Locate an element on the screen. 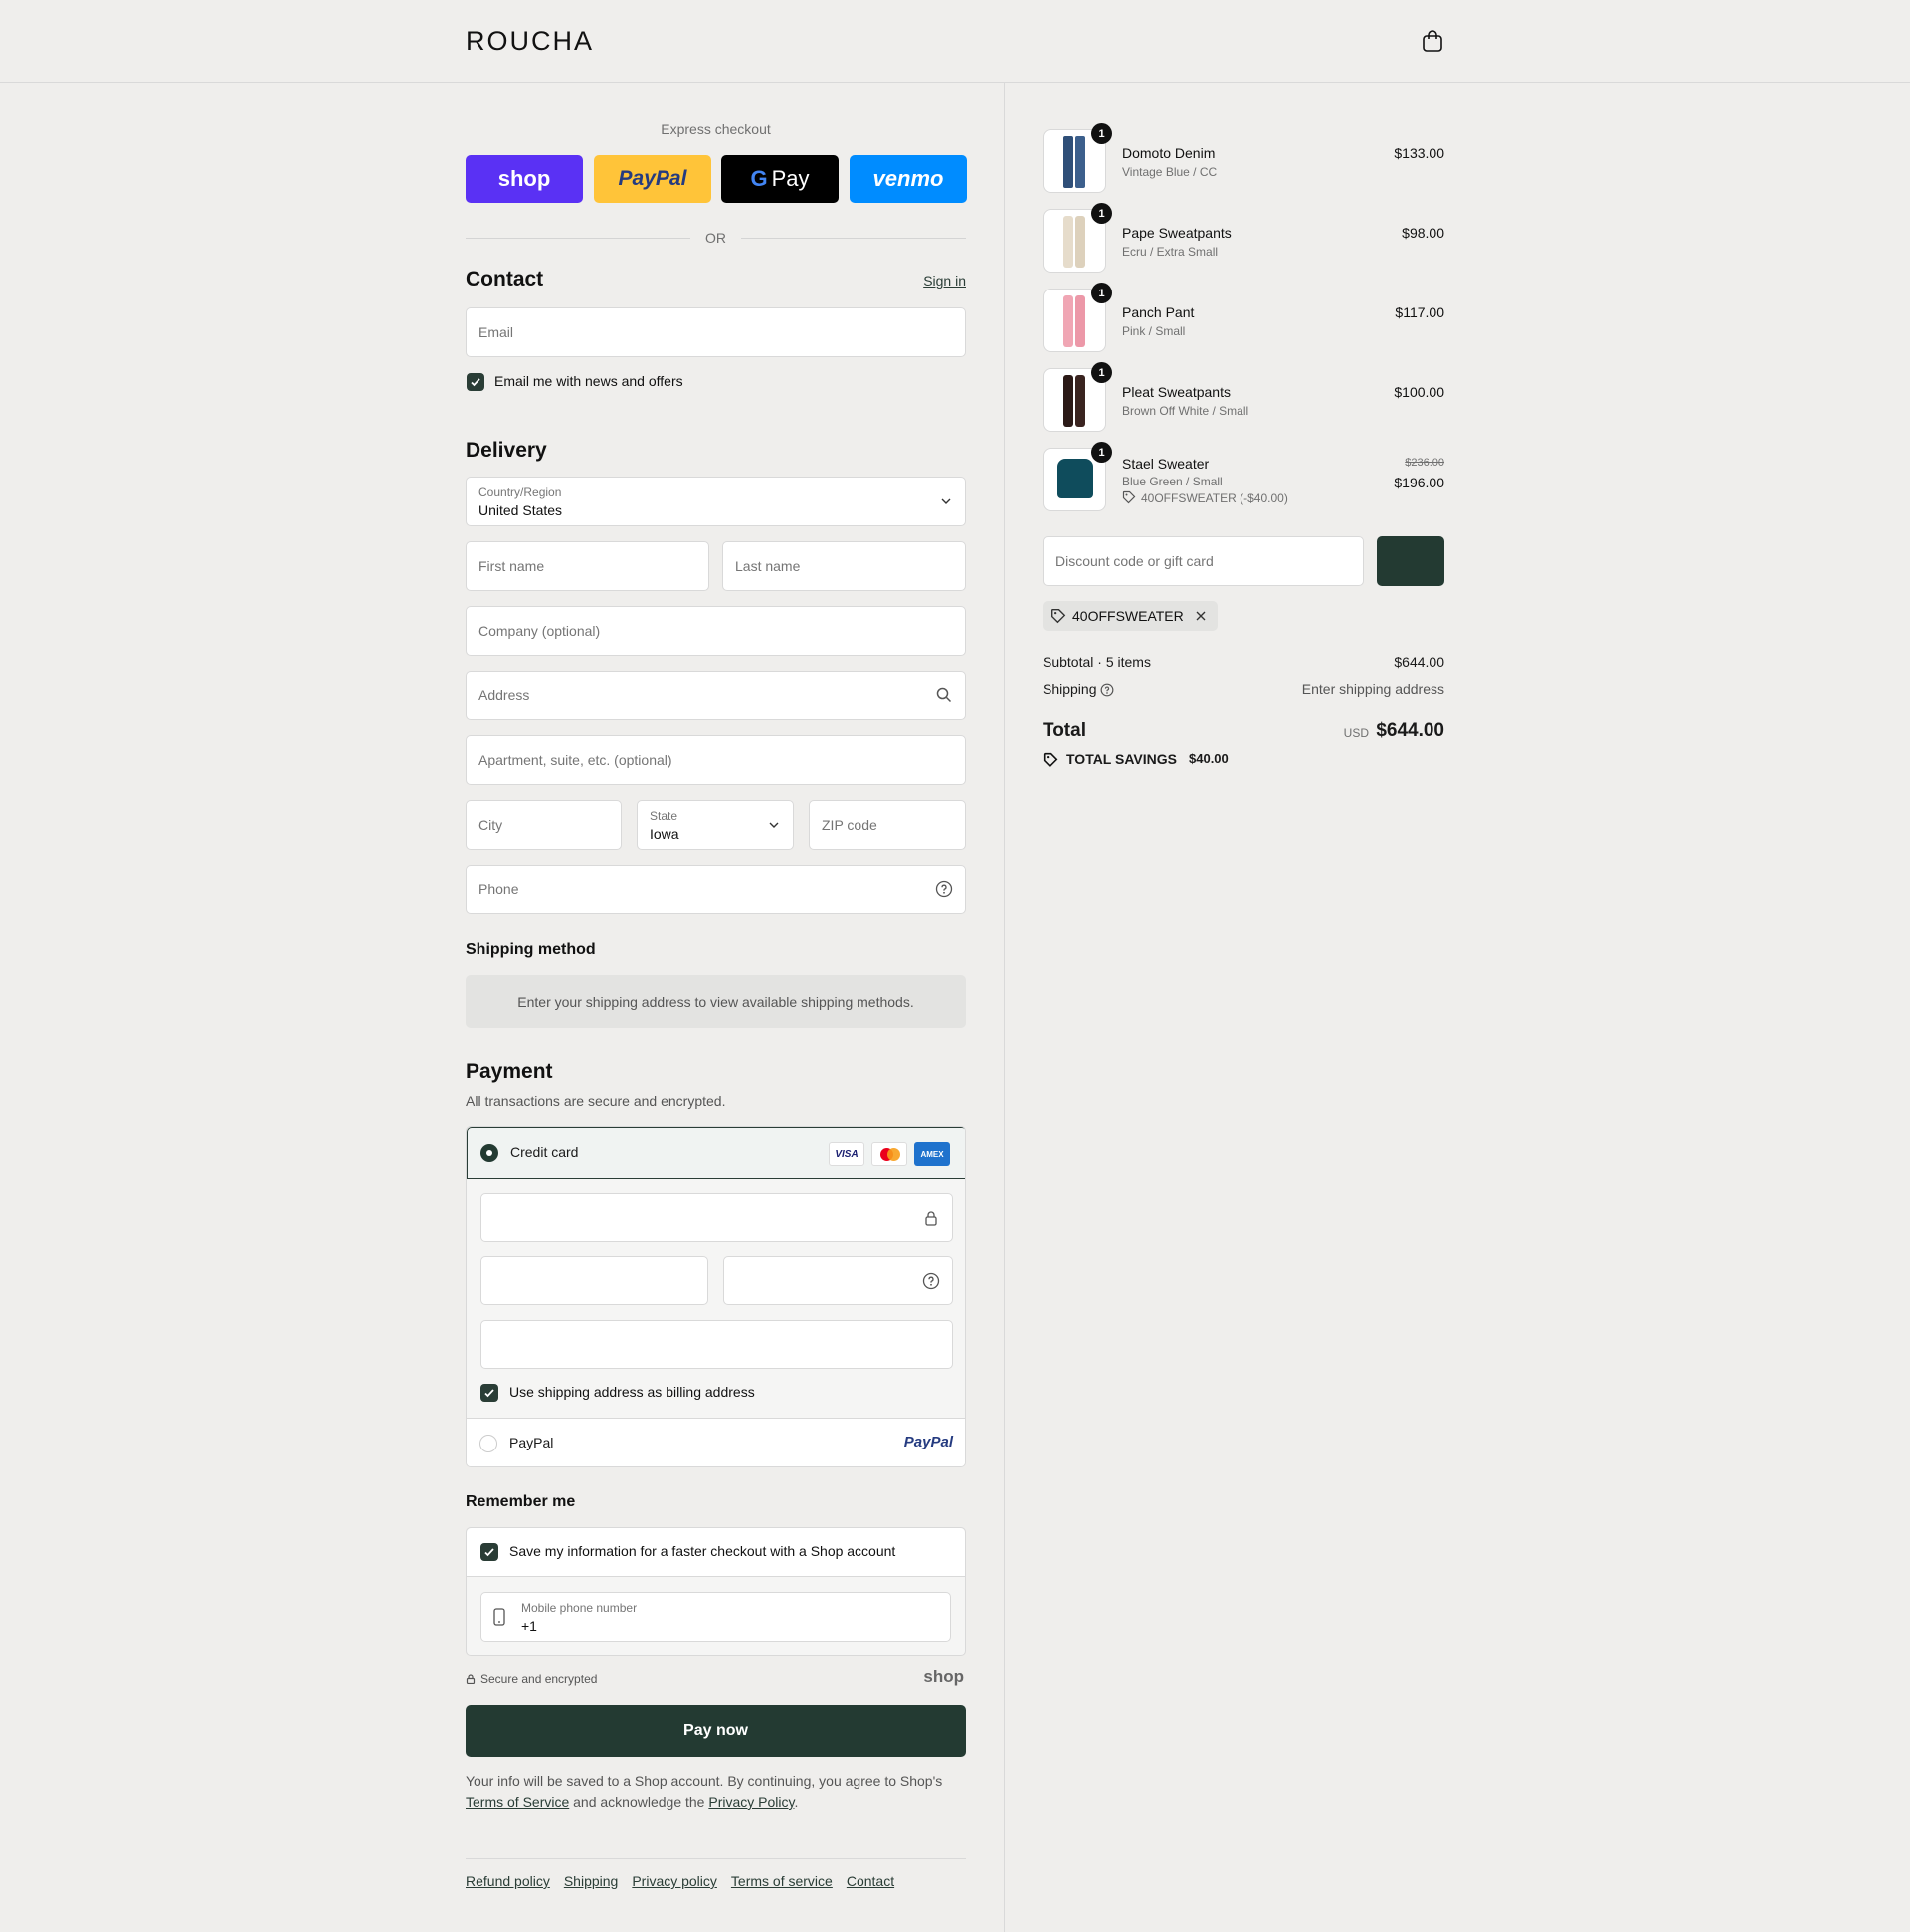 The image size is (1910, 1932). pay-now-button: Pay now is located at coordinates (716, 1731).